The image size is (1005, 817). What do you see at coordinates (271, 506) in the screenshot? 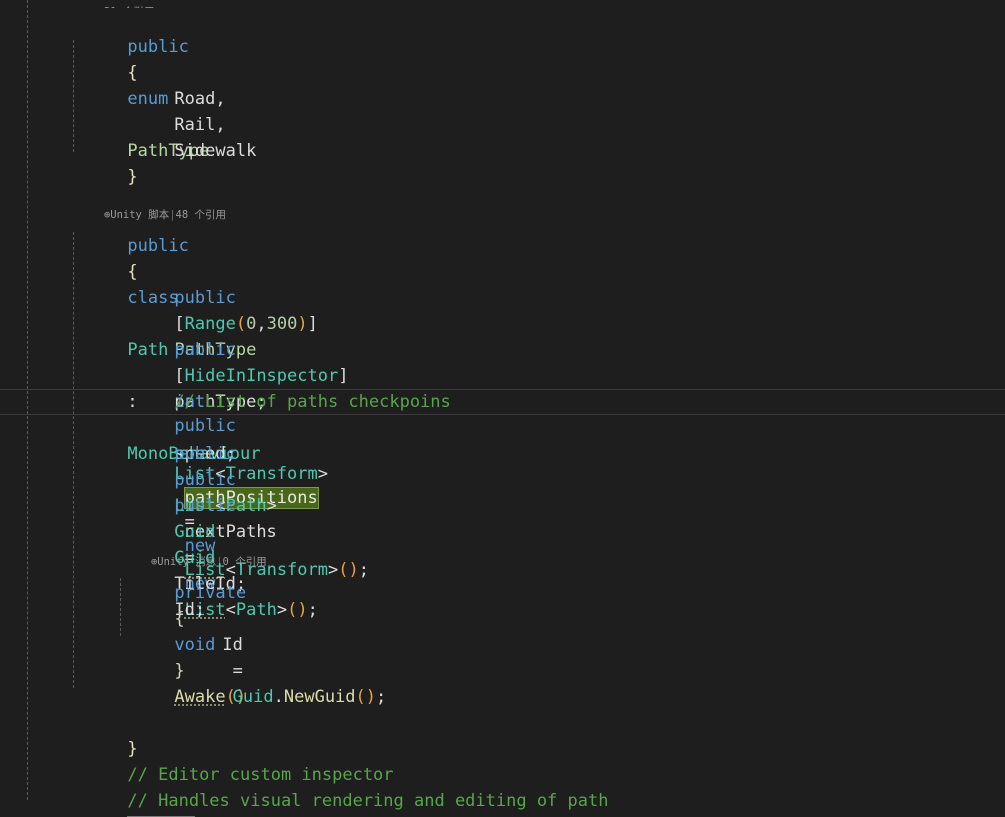
I see `angle-close: >` at bounding box center [271, 506].